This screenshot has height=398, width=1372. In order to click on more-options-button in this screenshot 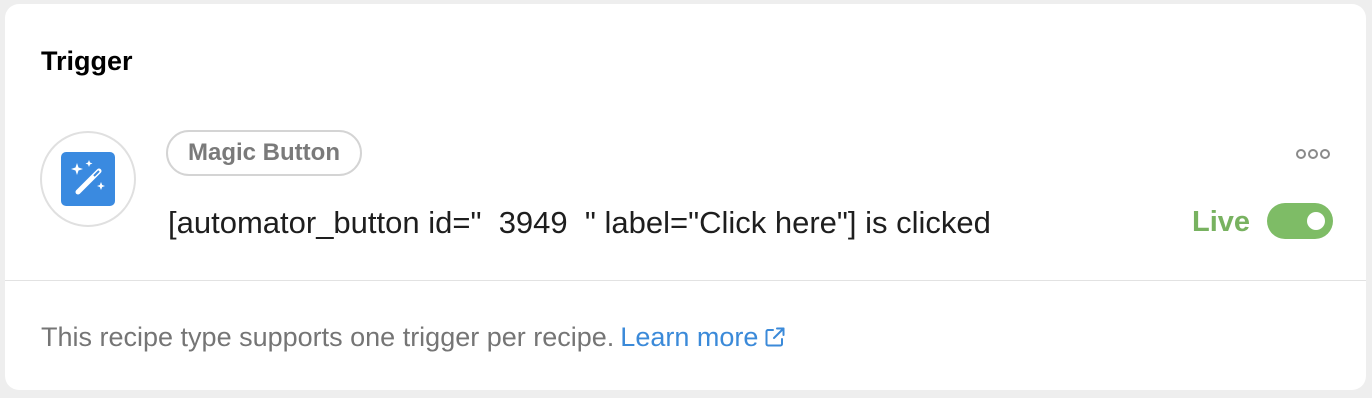, I will do `click(1313, 154)`.